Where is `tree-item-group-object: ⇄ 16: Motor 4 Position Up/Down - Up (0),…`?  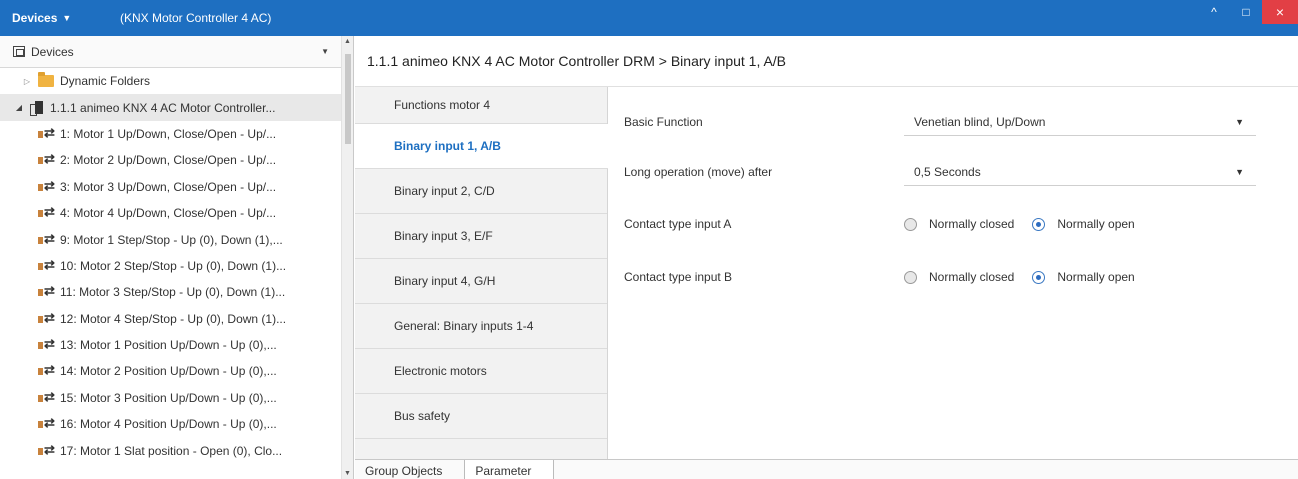
tree-item-group-object: ⇄ 16: Motor 4 Position Up/Down - Up (0),… is located at coordinates (176, 424).